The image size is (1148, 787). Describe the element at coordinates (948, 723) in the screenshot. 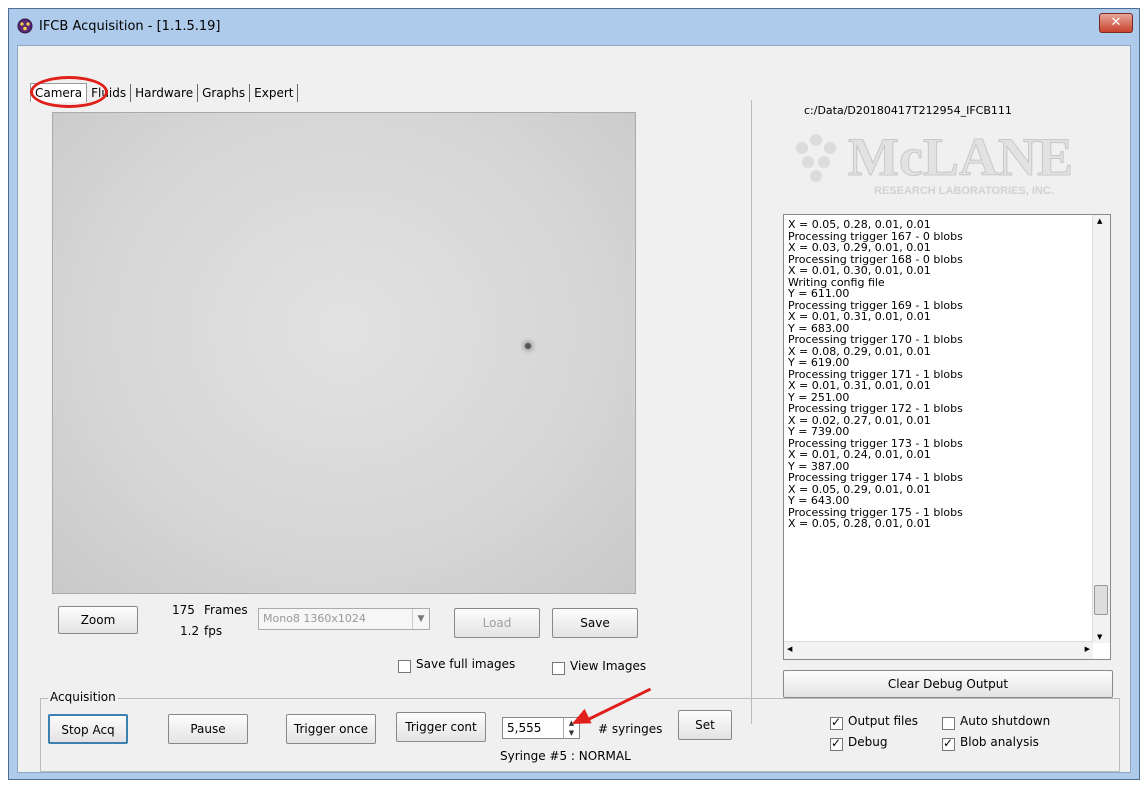

I see `auto-shutdown-checkbox` at that location.